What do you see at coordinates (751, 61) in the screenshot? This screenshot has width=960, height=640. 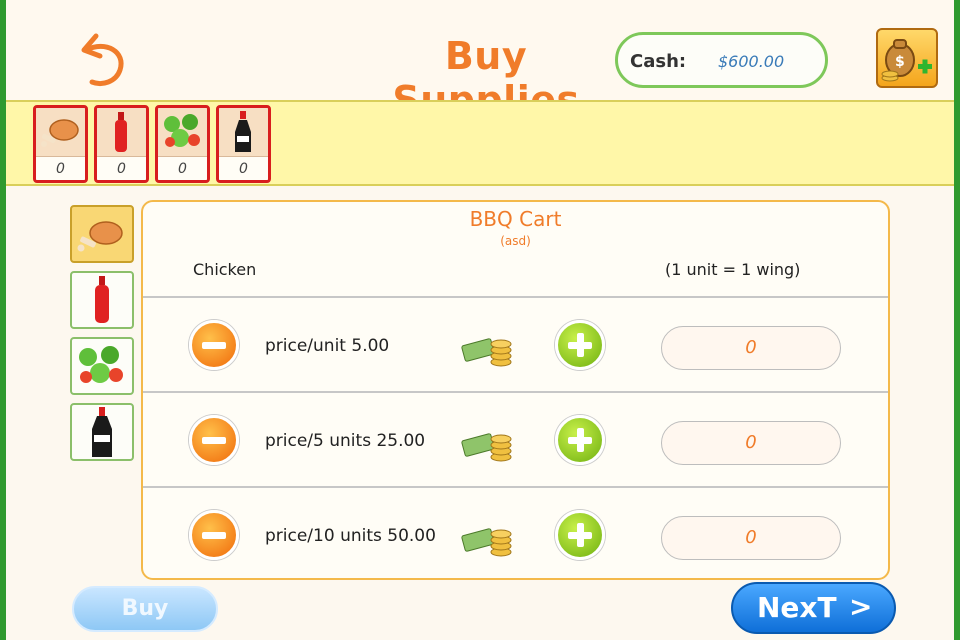 I see `cash-value: $600.00` at bounding box center [751, 61].